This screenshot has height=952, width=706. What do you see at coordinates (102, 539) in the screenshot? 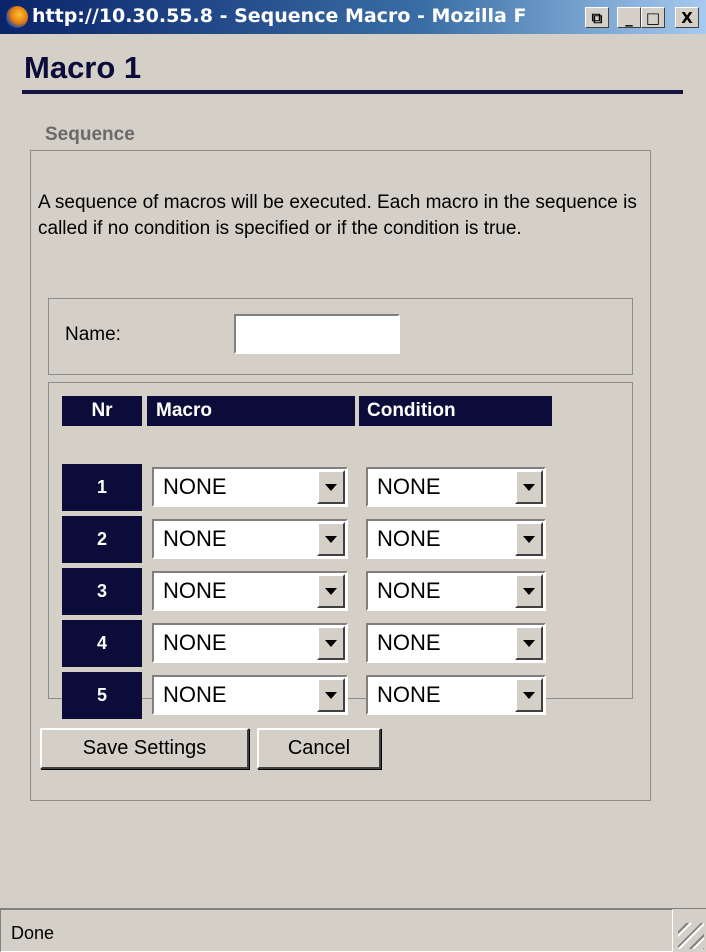
I see `row-number-cell: 2` at bounding box center [102, 539].